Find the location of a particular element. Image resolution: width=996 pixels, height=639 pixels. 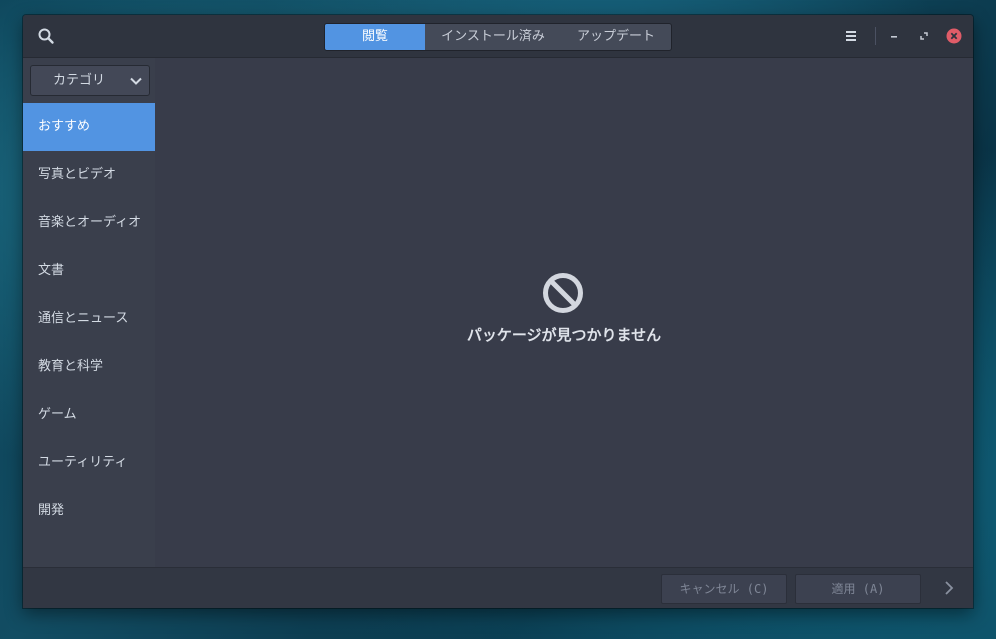

next-button is located at coordinates (949, 588).